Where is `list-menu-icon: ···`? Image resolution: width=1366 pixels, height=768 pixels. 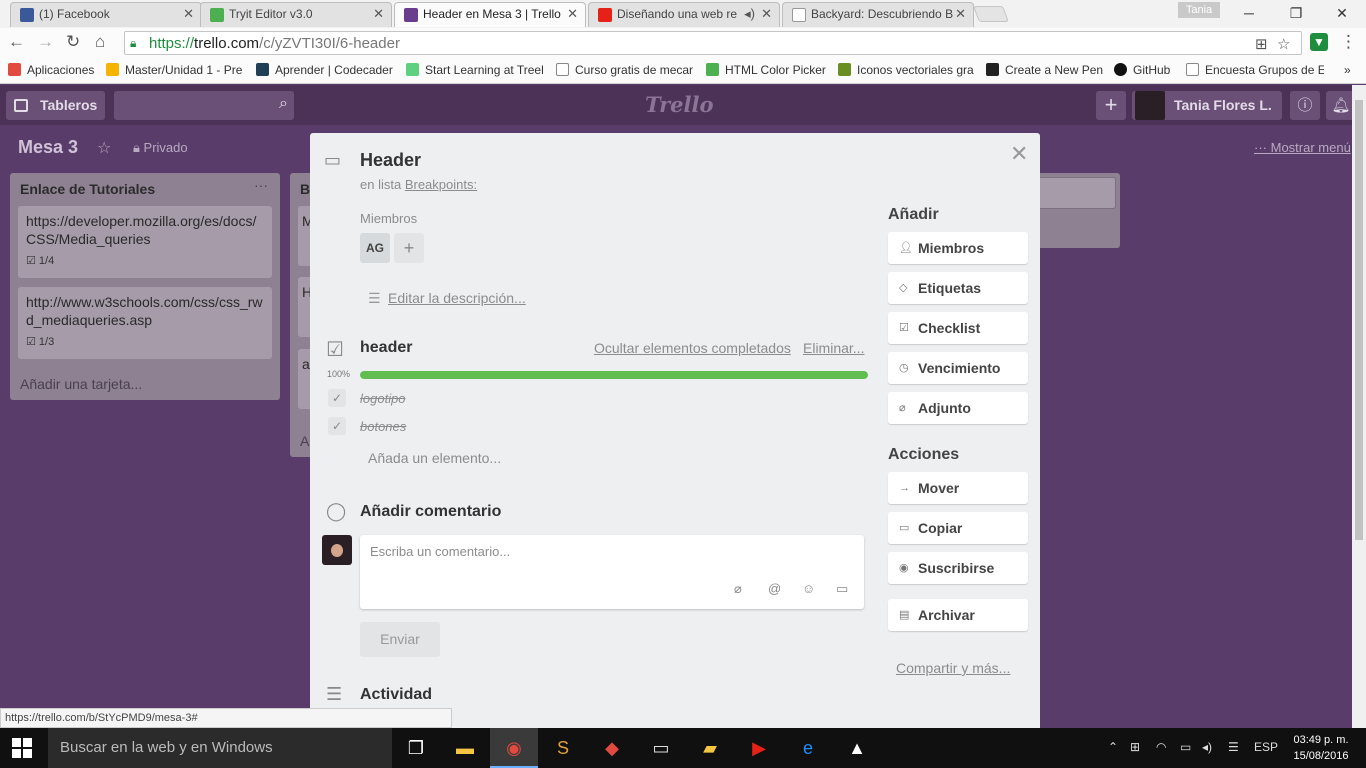
list-menu-icon: ··· is located at coordinates (261, 185).